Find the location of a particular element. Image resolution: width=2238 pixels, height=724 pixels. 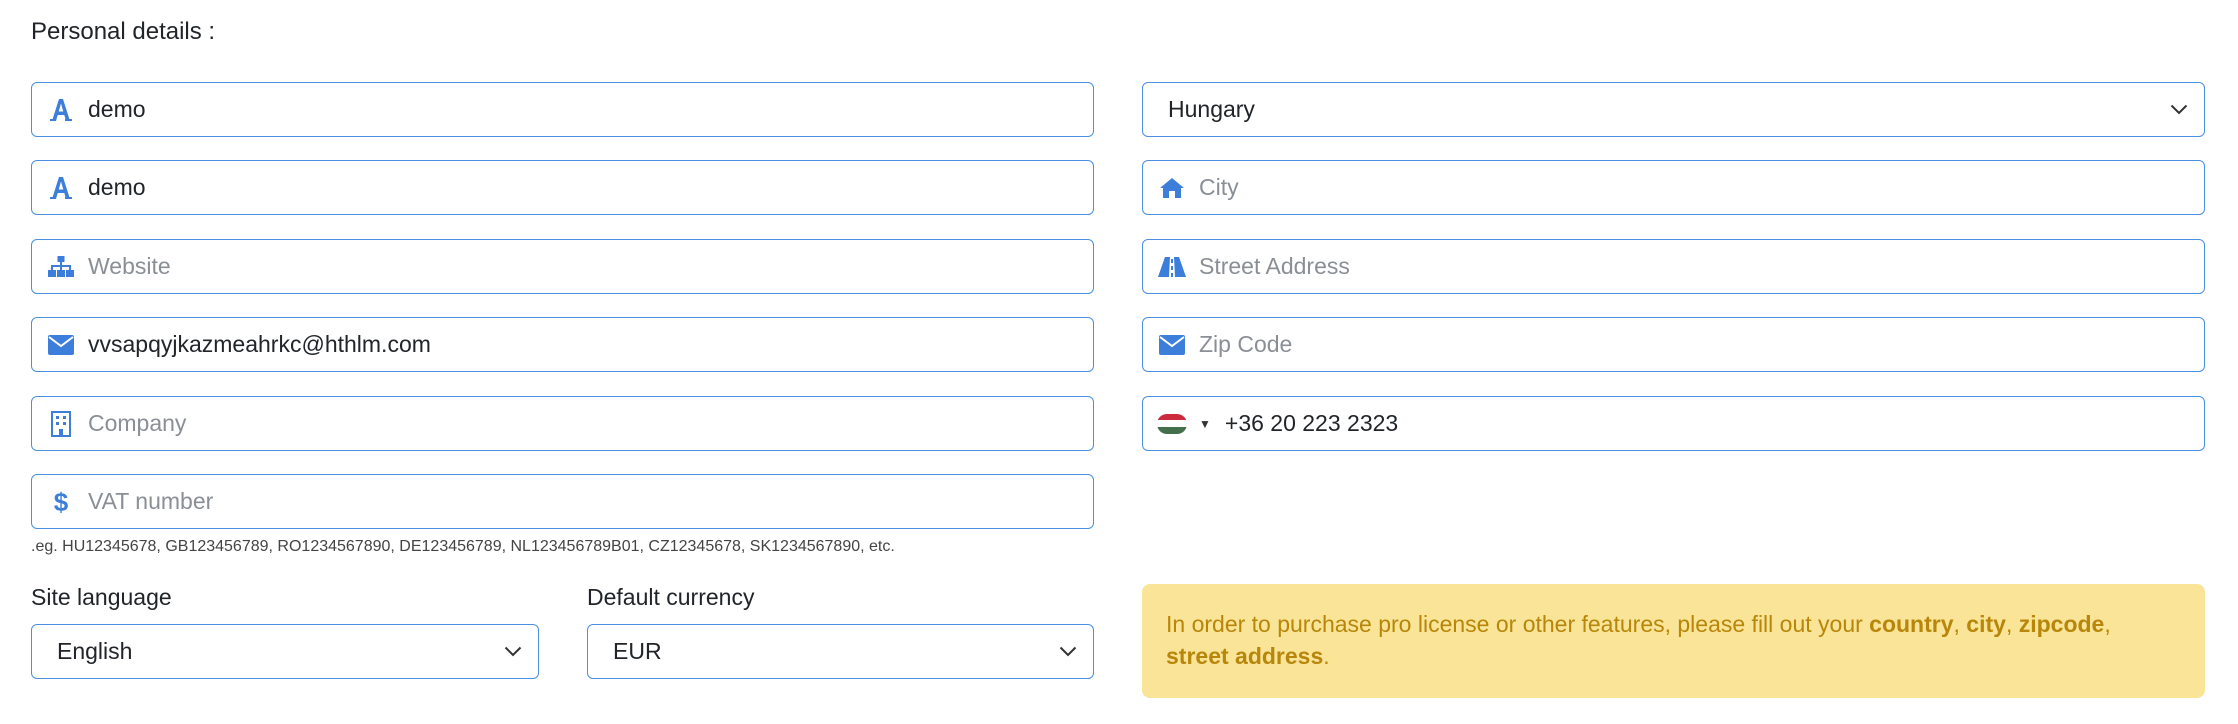

home-icon is located at coordinates (1172, 188).